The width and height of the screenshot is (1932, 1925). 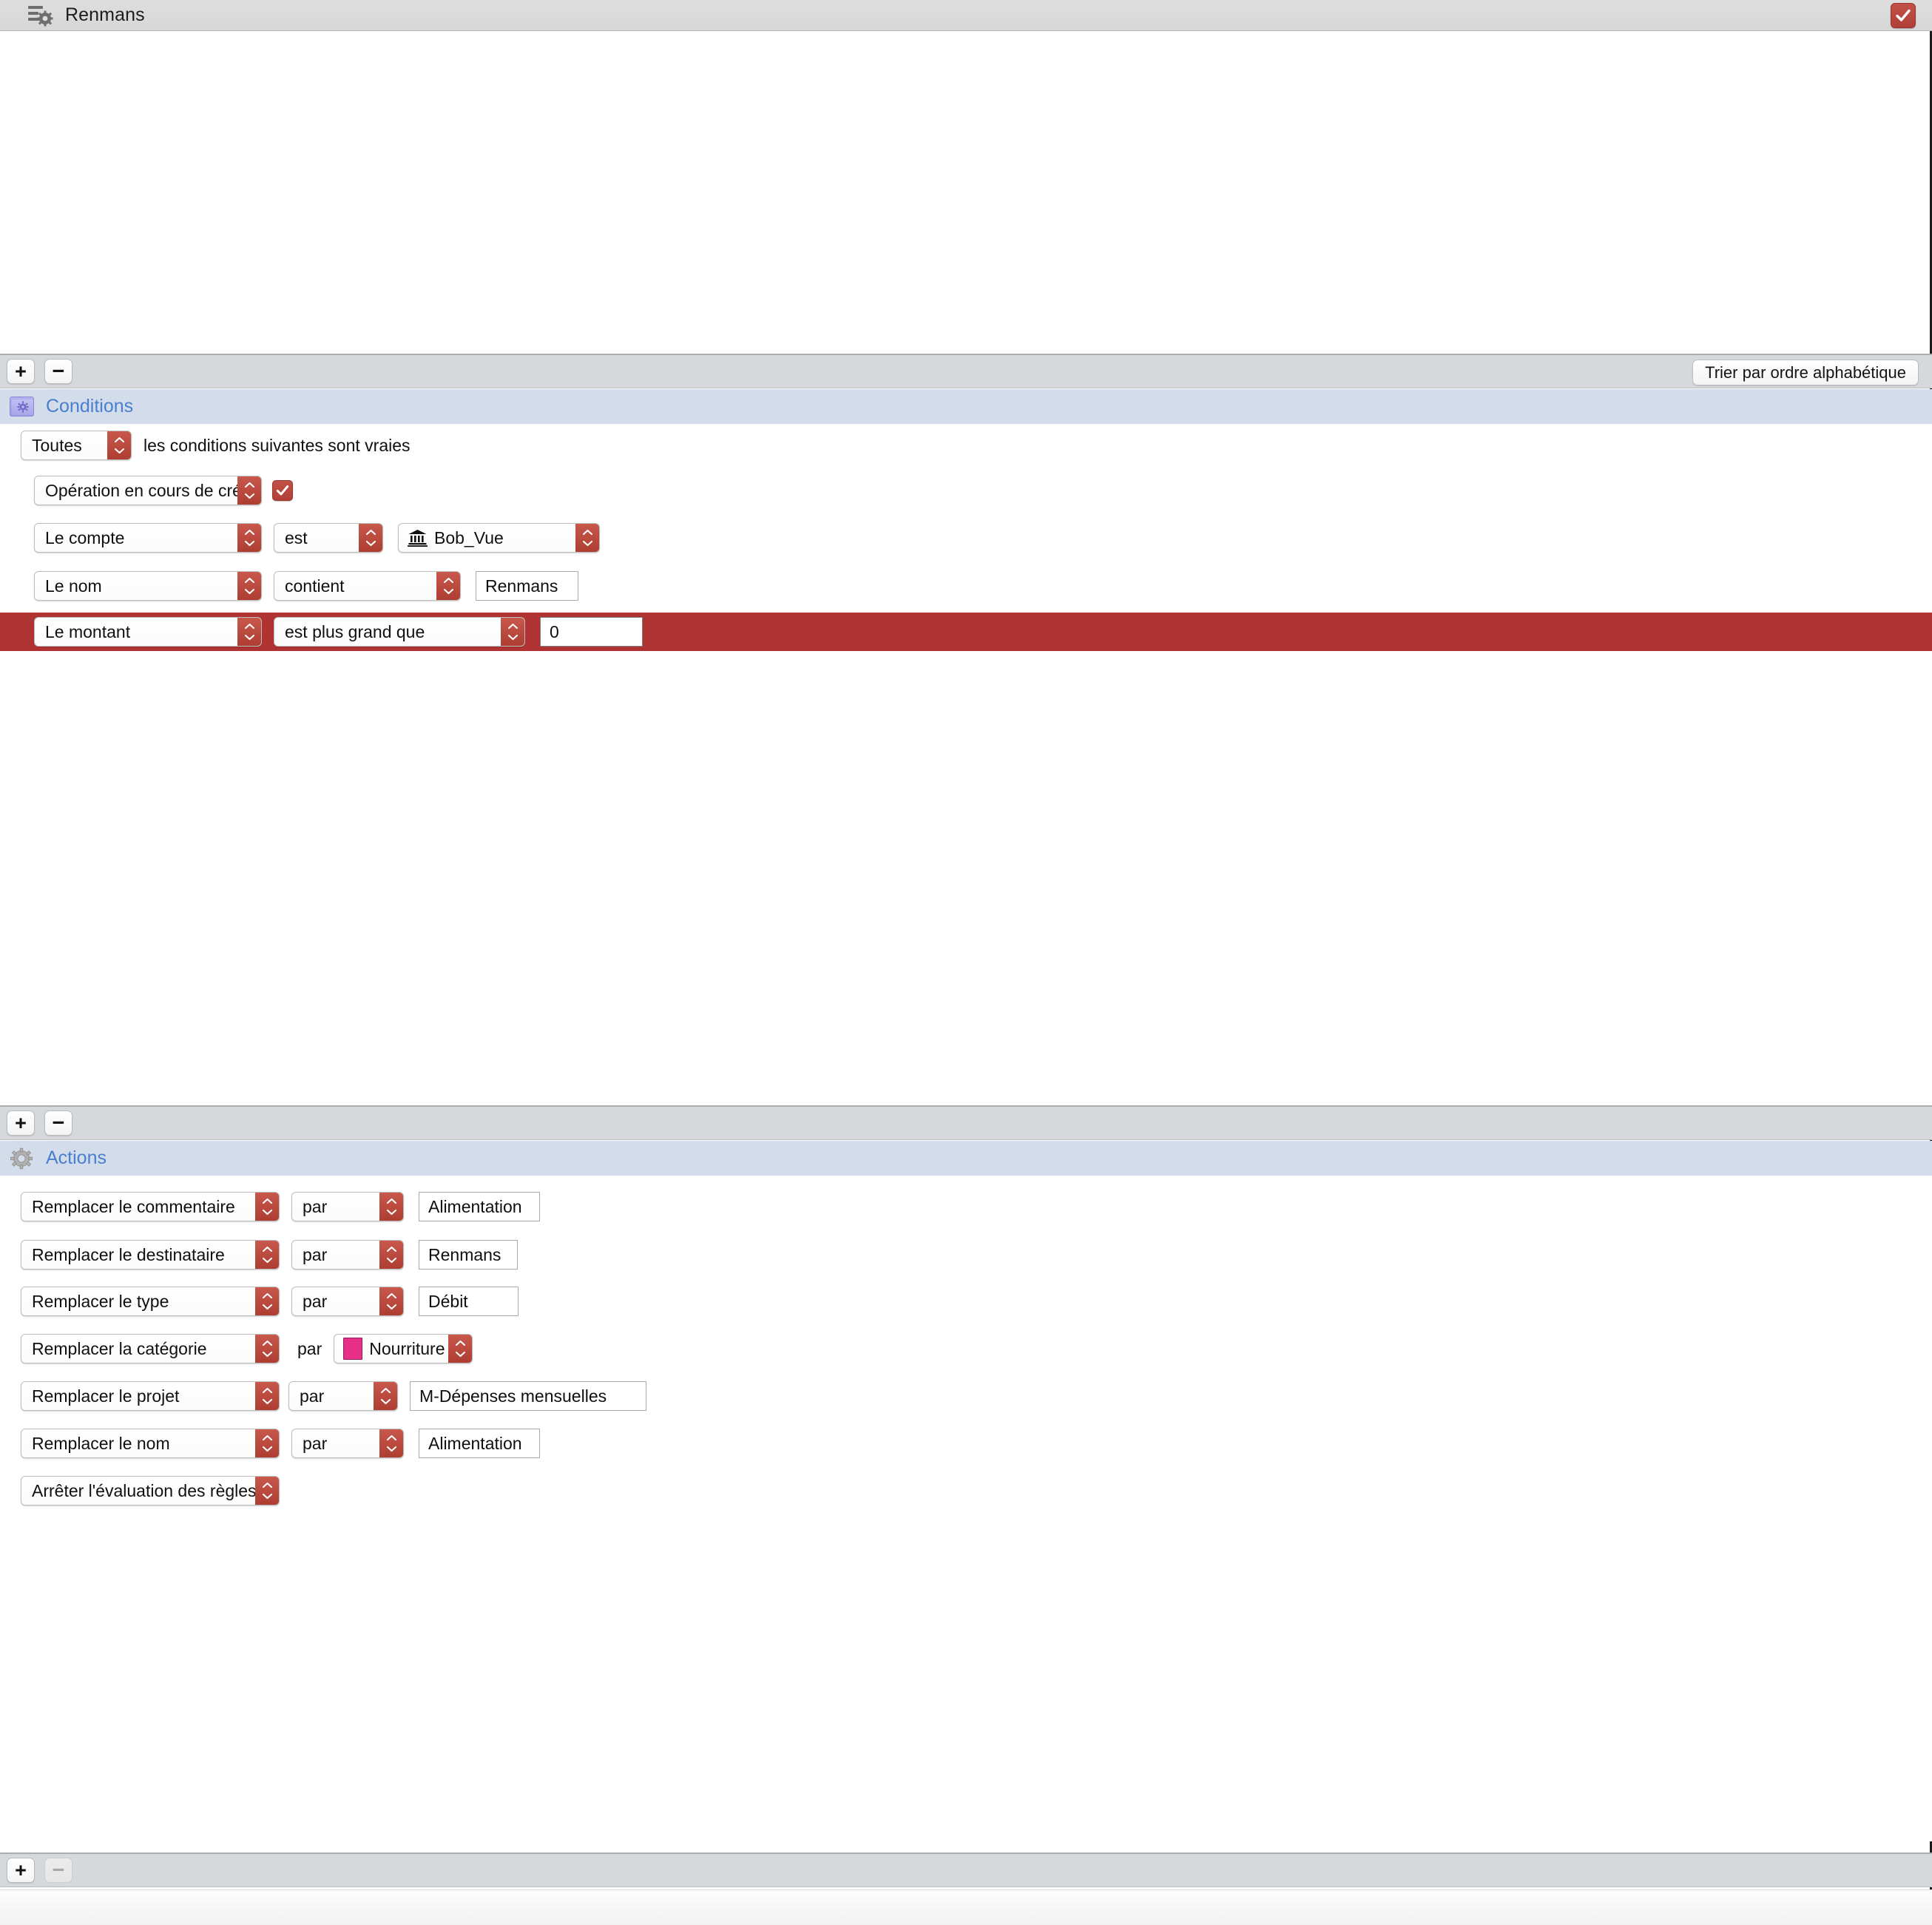 What do you see at coordinates (368, 586) in the screenshot?
I see `condition-operator-dropdown: contient` at bounding box center [368, 586].